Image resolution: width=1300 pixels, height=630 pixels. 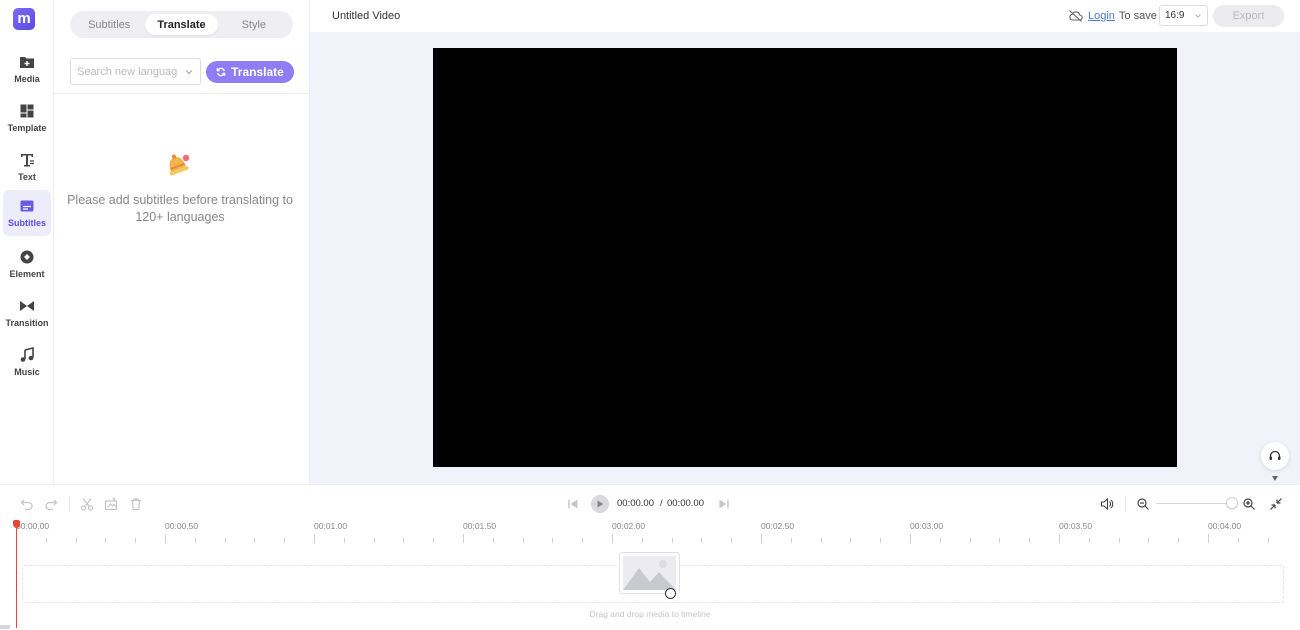 I want to click on ruler-label: 00:02.00, so click(x=629, y=526).